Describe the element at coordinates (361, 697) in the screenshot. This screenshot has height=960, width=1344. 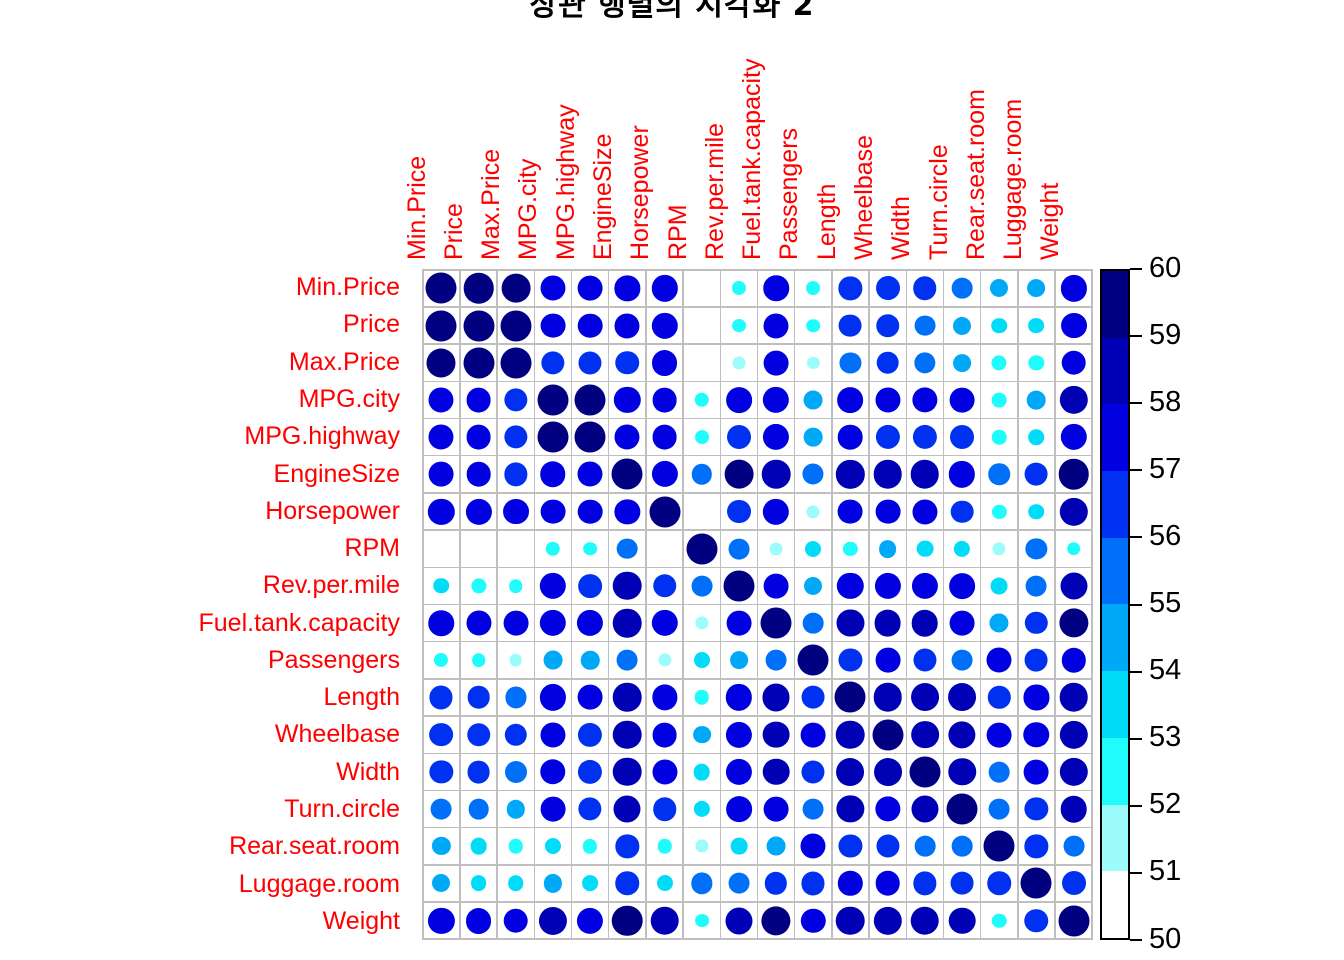
I see `row-label-length: Length` at that location.